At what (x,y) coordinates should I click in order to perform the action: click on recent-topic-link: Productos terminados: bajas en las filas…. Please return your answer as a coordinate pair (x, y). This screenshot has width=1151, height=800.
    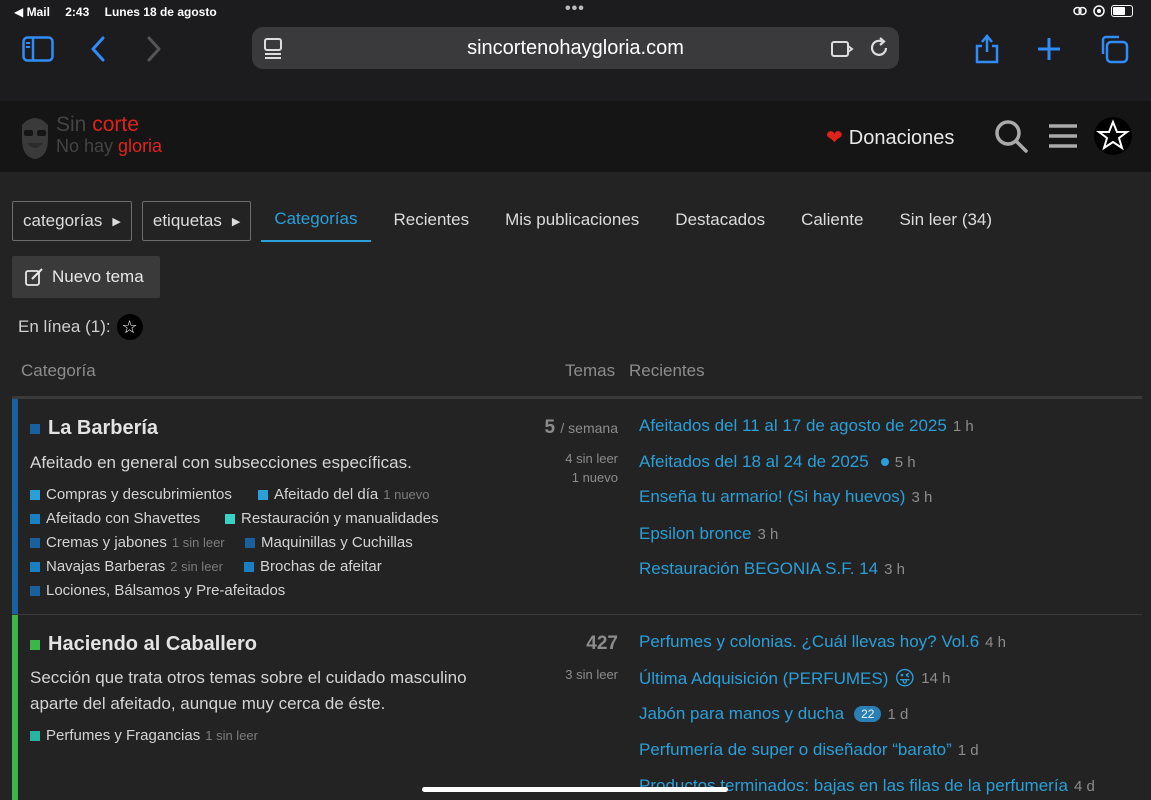
    Looking at the image, I should click on (867, 786).